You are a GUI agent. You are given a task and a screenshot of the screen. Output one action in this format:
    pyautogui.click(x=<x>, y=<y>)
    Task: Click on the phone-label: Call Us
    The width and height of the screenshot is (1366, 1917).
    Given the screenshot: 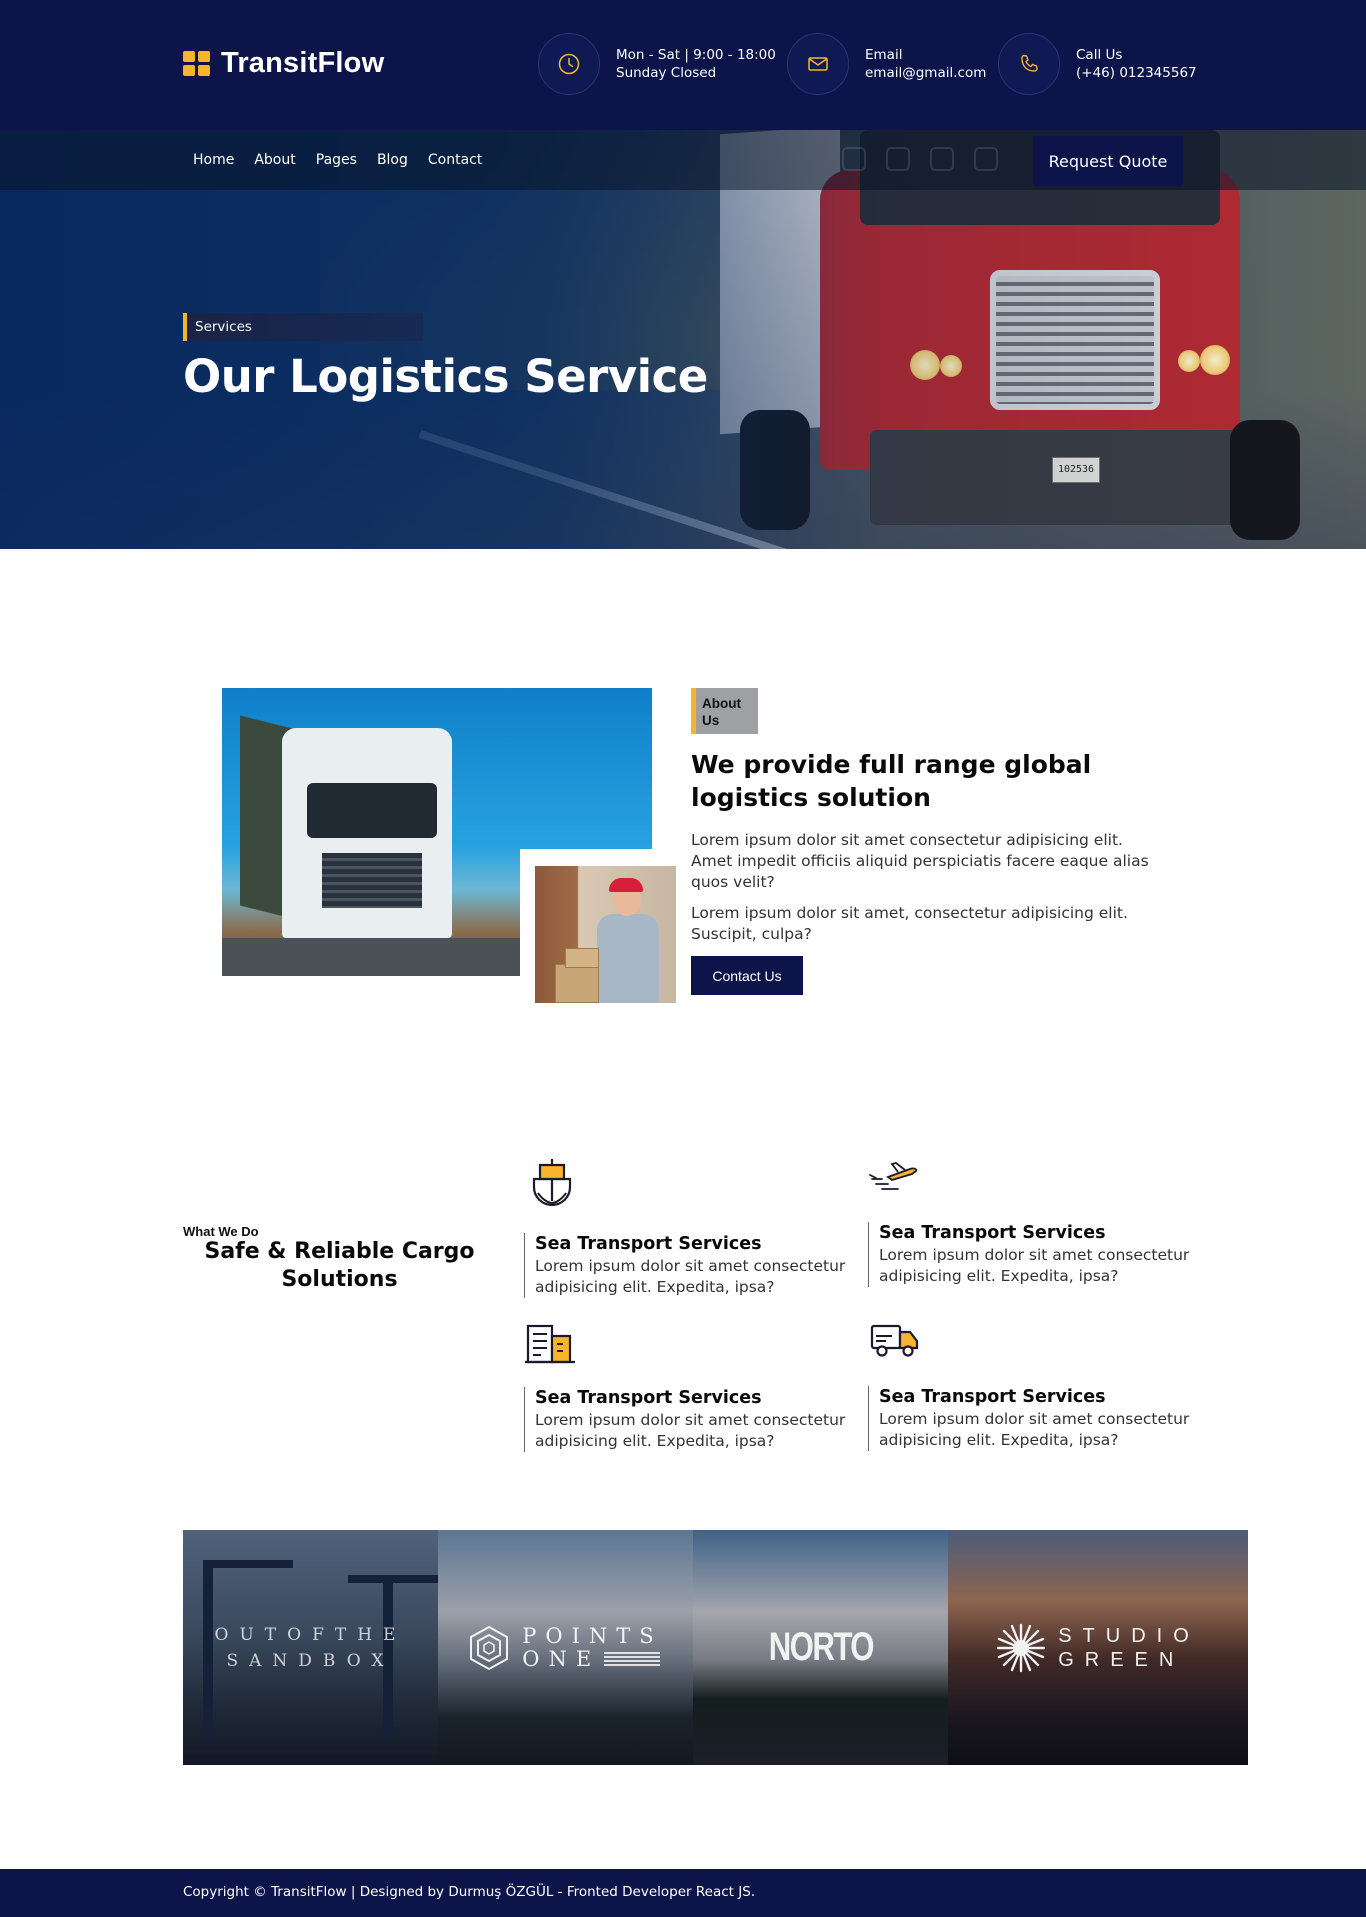 What is the action you would take?
    pyautogui.click(x=1099, y=55)
    